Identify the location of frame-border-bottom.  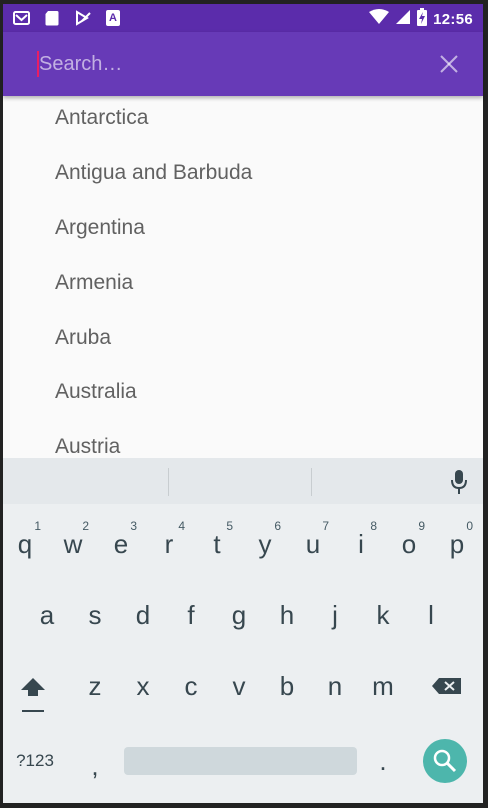
(244, 805).